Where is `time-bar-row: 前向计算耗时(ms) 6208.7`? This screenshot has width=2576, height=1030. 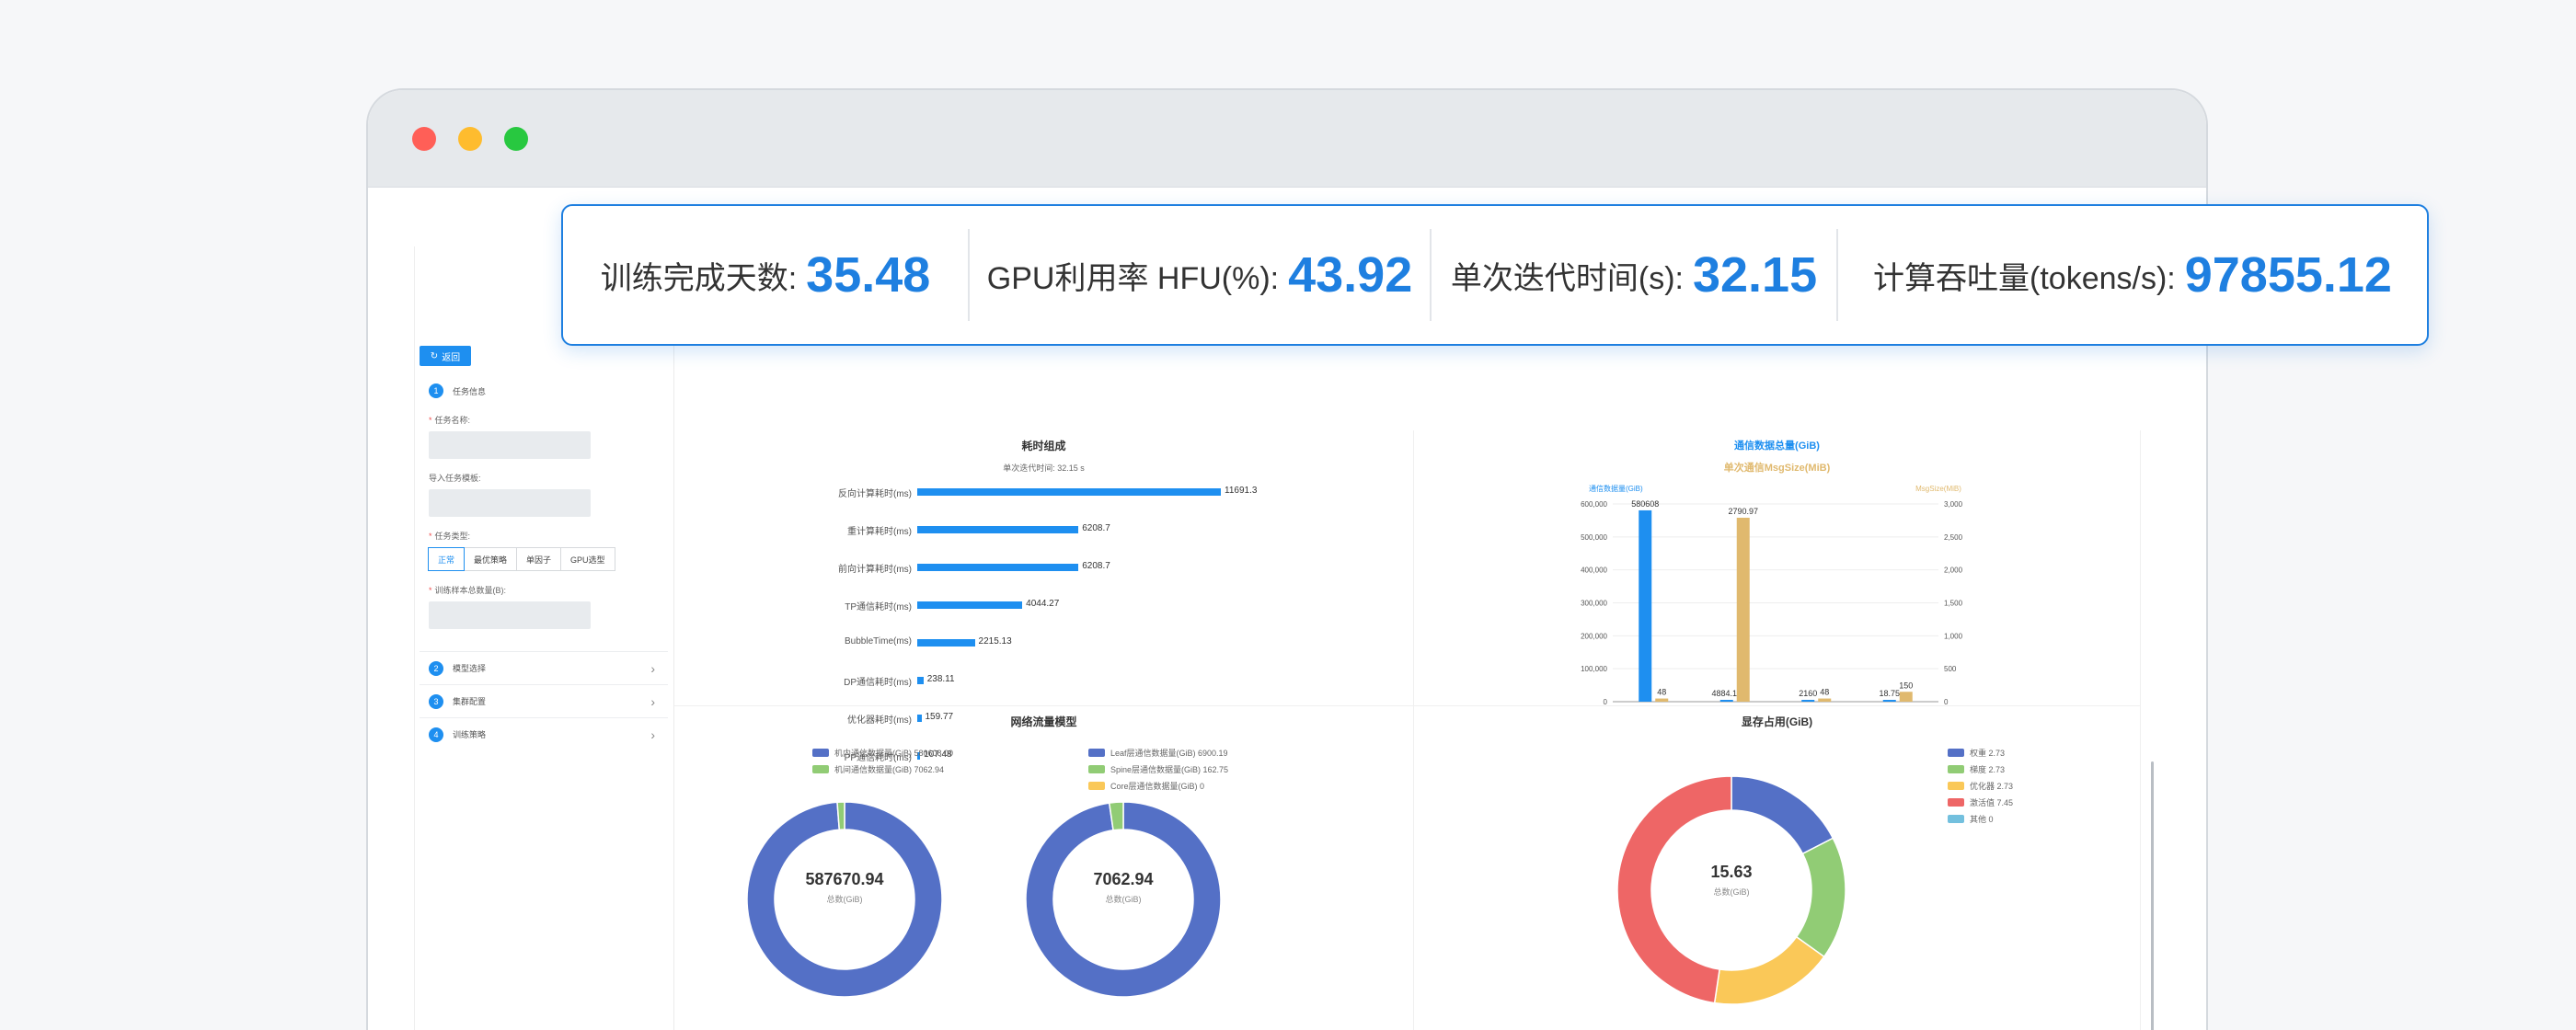
time-bar-row: 前向计算耗时(ms) 6208.7 is located at coordinates (1033, 568).